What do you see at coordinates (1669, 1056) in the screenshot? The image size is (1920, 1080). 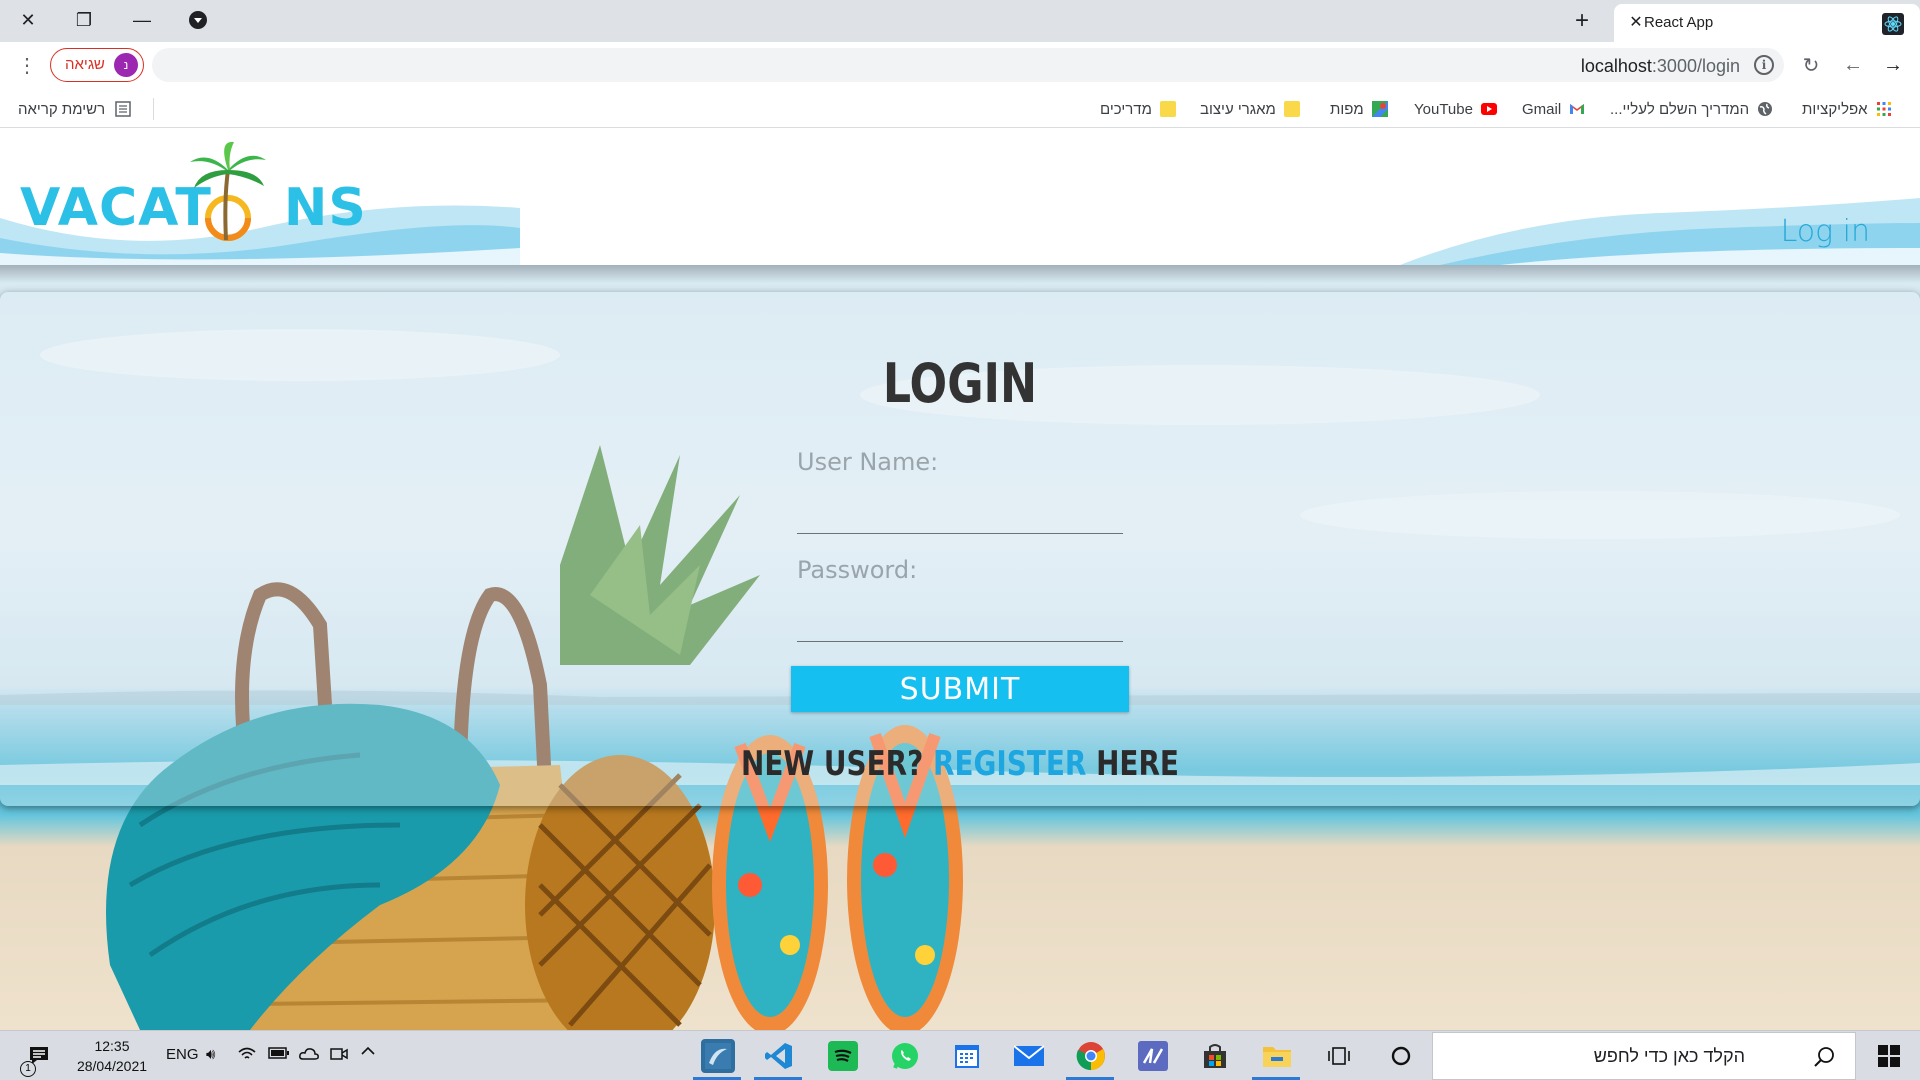 I see `taskbar-search-placeholder: הקלד כאן כדי לחפש` at bounding box center [1669, 1056].